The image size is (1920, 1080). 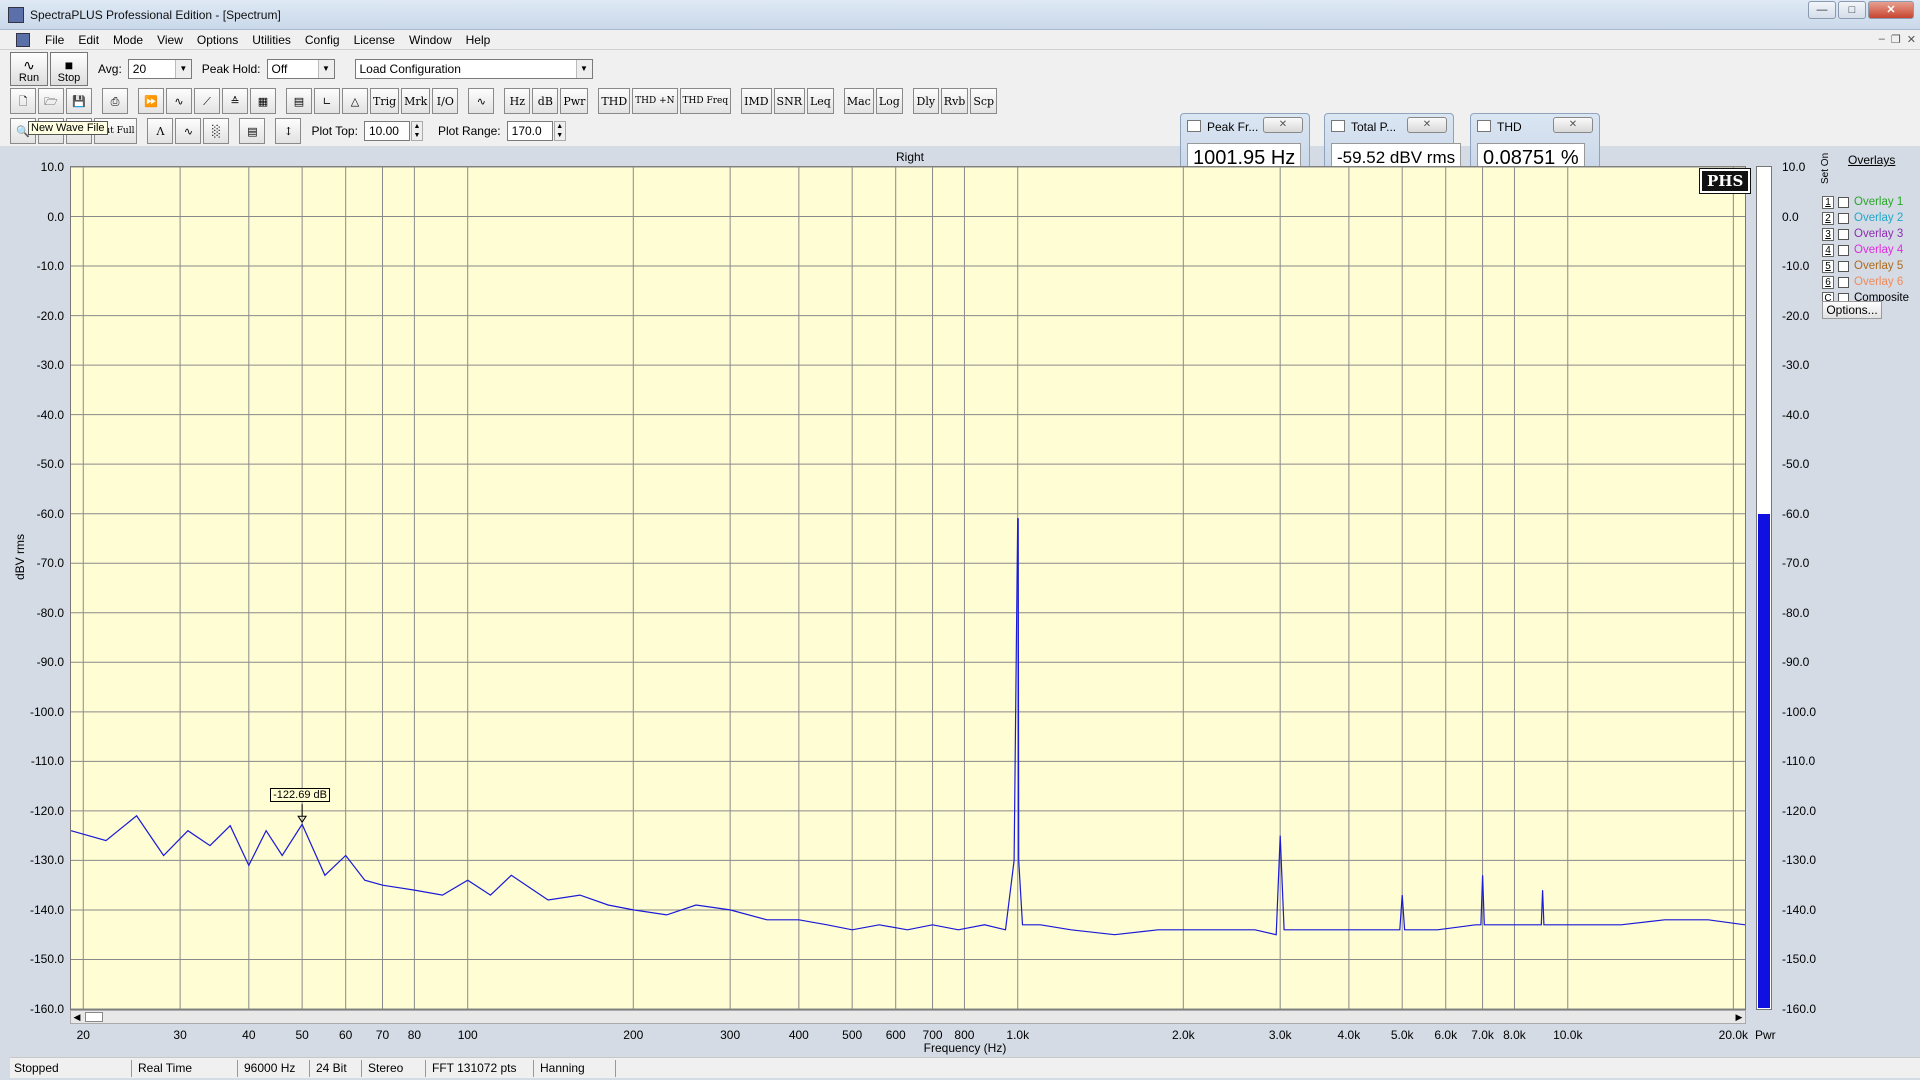 I want to click on y-tick-label: -50.0, so click(x=50, y=464).